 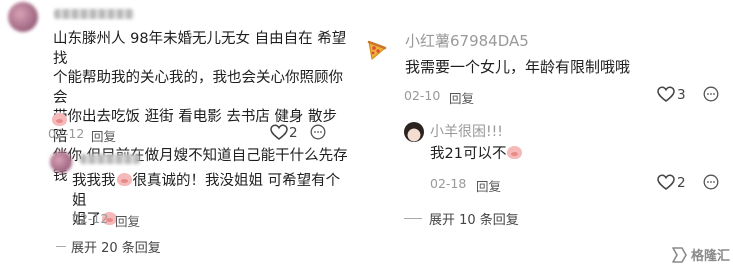 I want to click on commenter-avatar, so click(x=23, y=17).